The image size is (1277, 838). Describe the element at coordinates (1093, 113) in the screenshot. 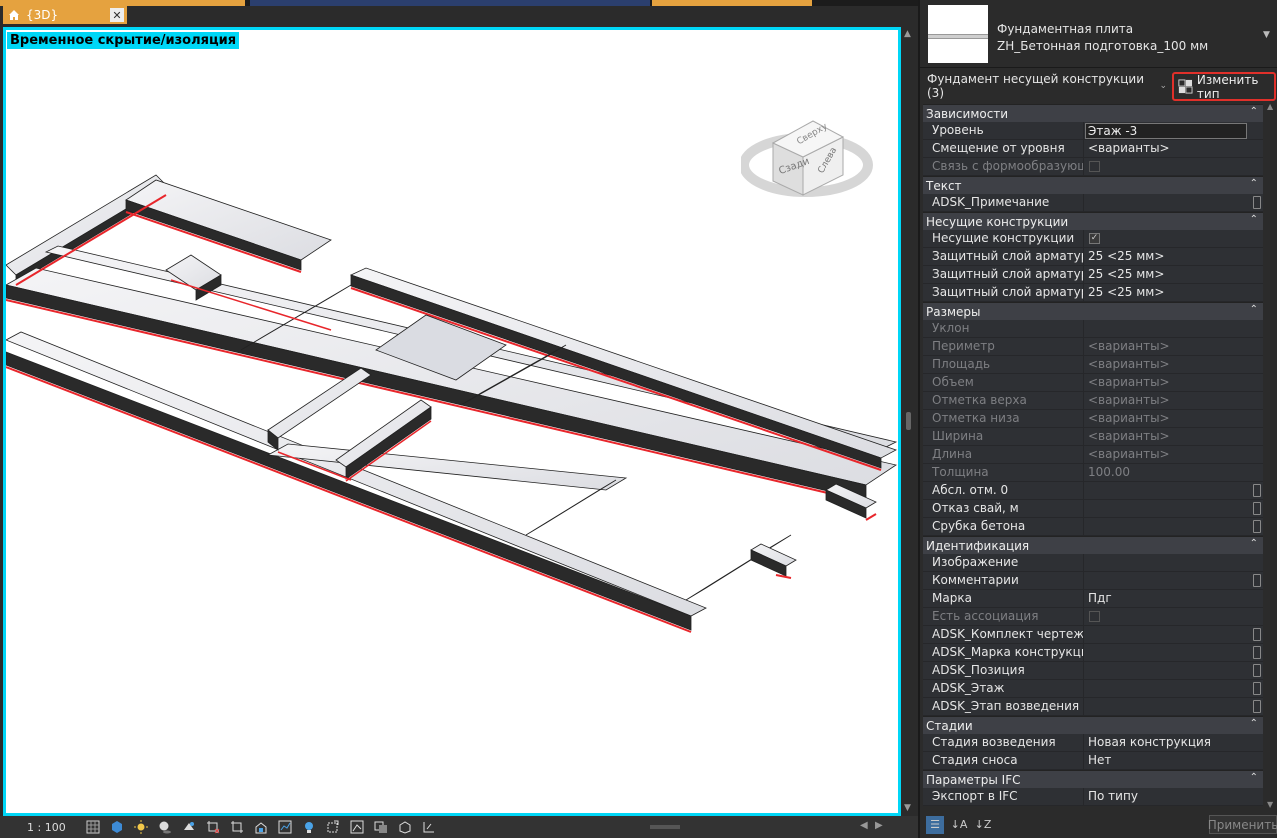

I see `property-group-header: Зависимости ⌃` at that location.